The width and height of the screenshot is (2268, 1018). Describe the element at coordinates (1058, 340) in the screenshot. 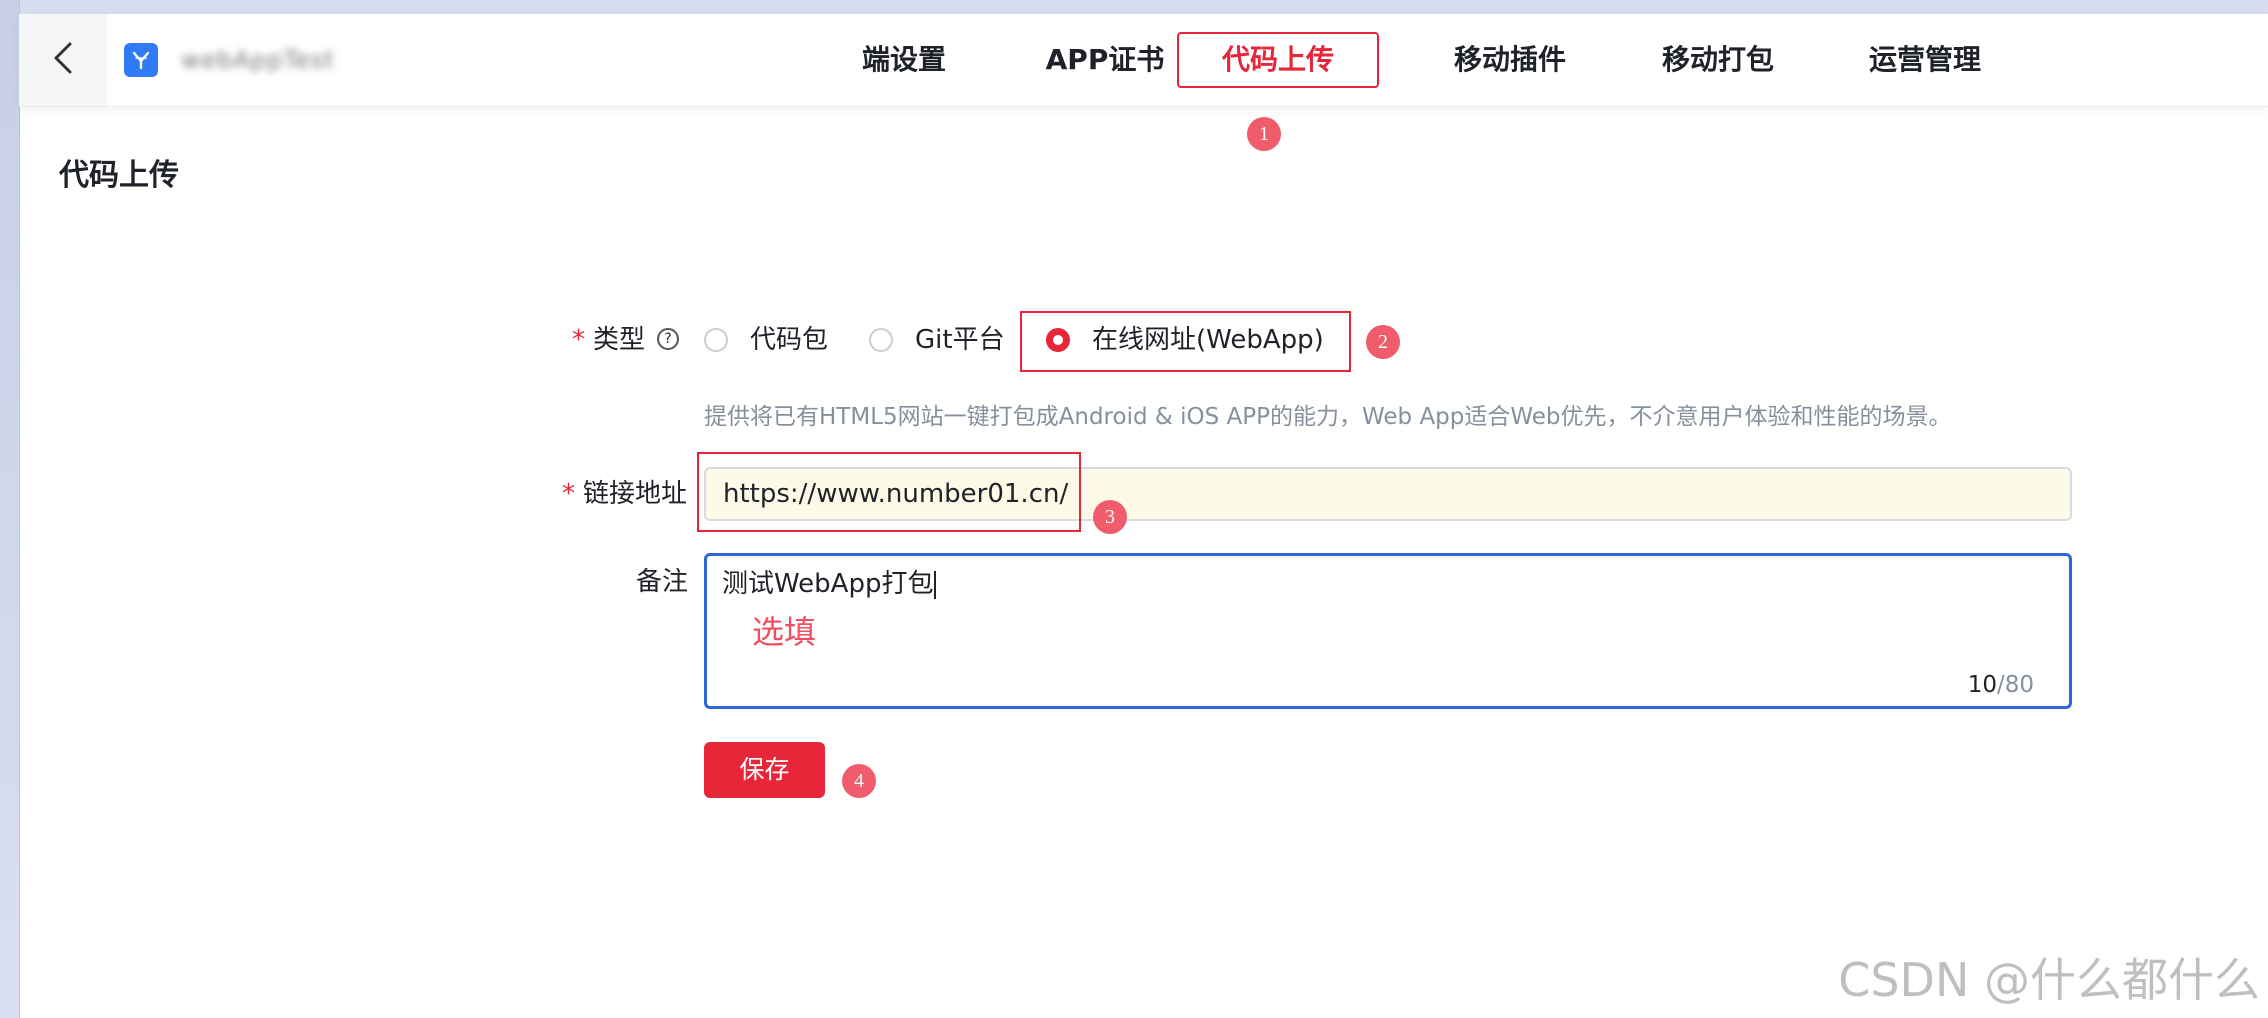

I see `radio-checked-icon` at that location.